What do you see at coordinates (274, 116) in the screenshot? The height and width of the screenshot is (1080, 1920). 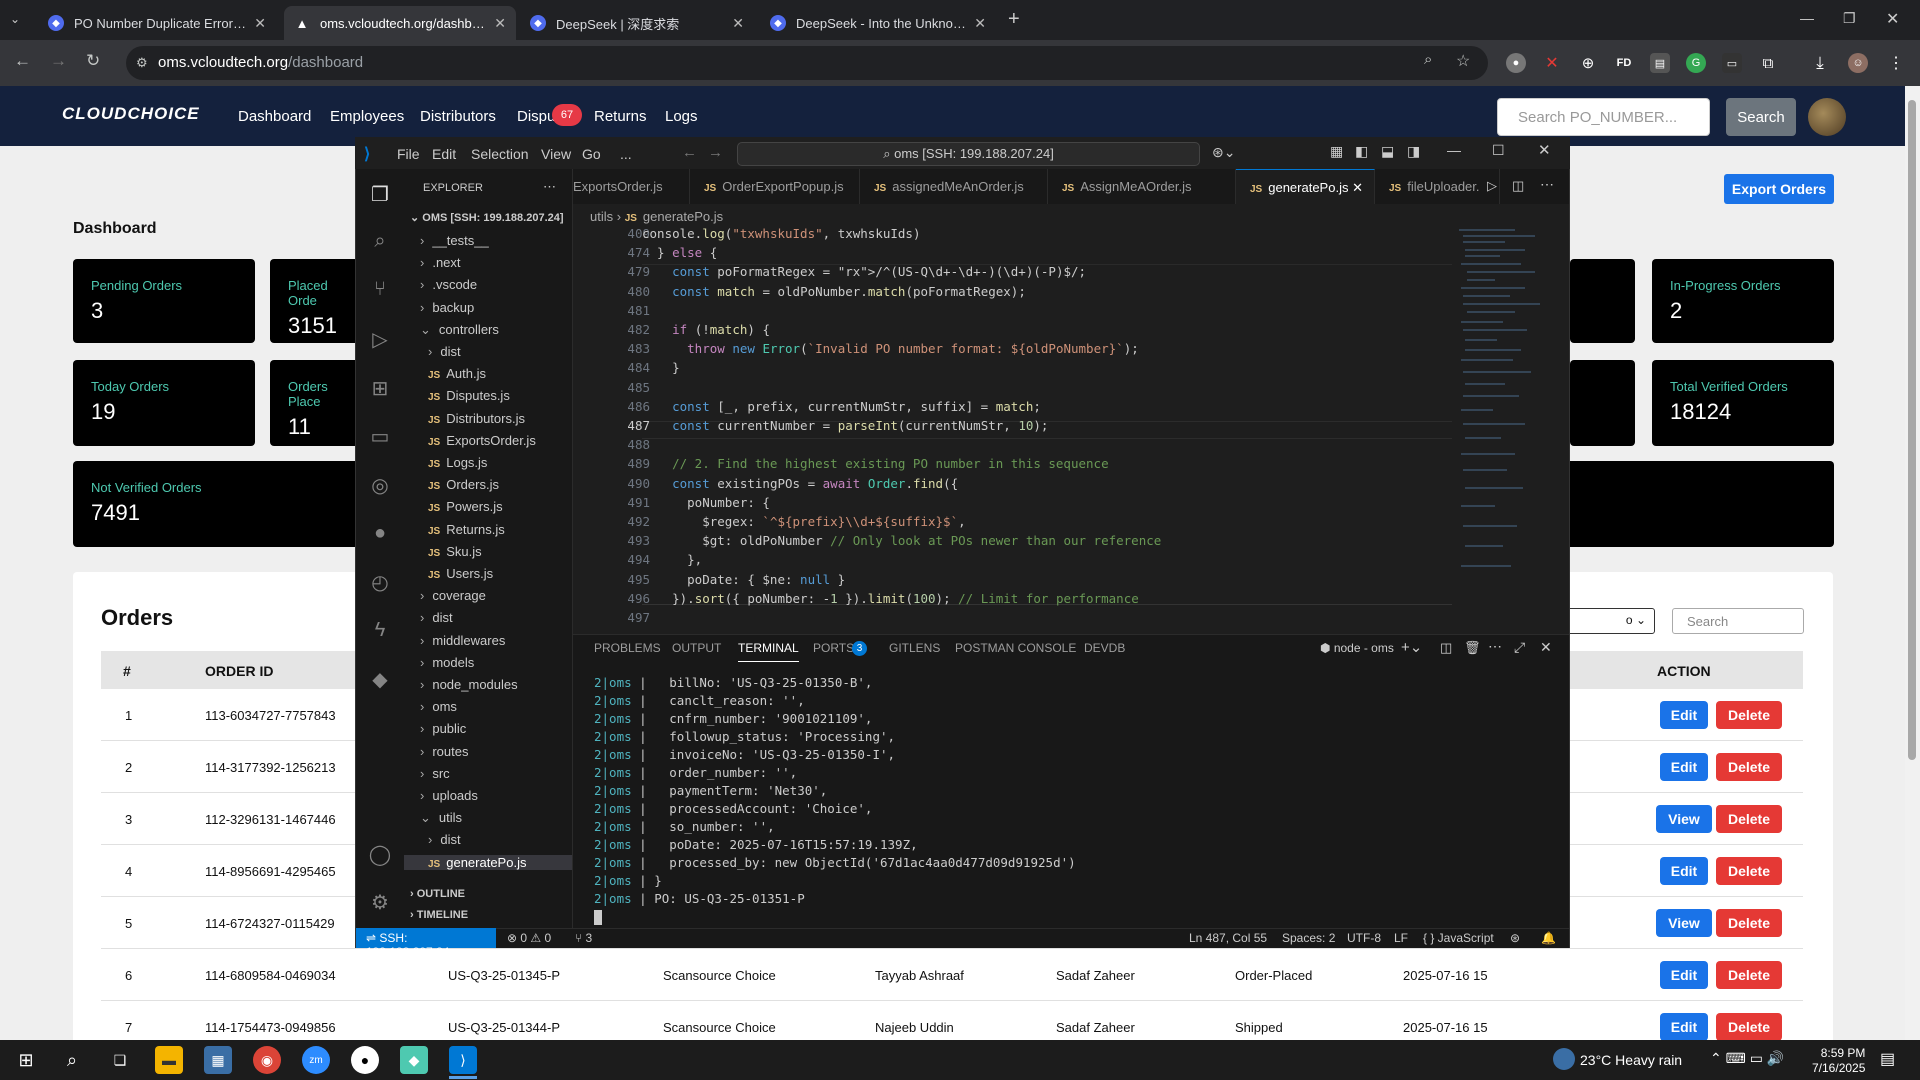 I see `nav-dashboard: Dashboard` at bounding box center [274, 116].